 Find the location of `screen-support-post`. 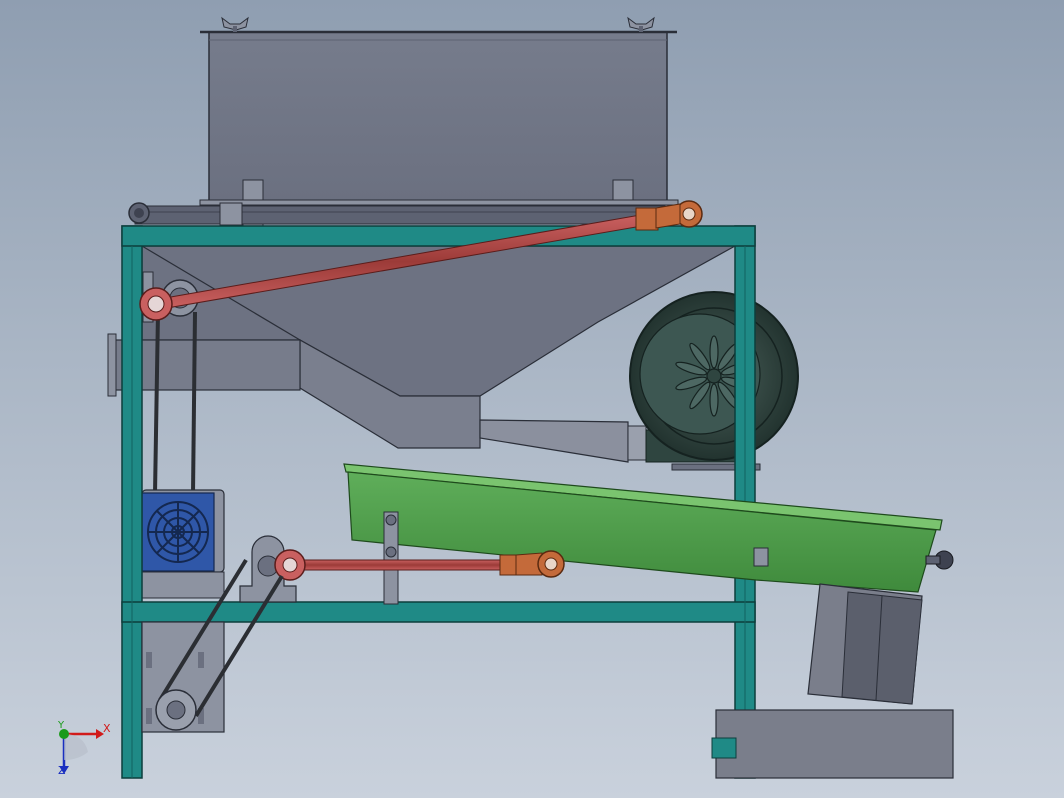

screen-support-post is located at coordinates (391, 558).